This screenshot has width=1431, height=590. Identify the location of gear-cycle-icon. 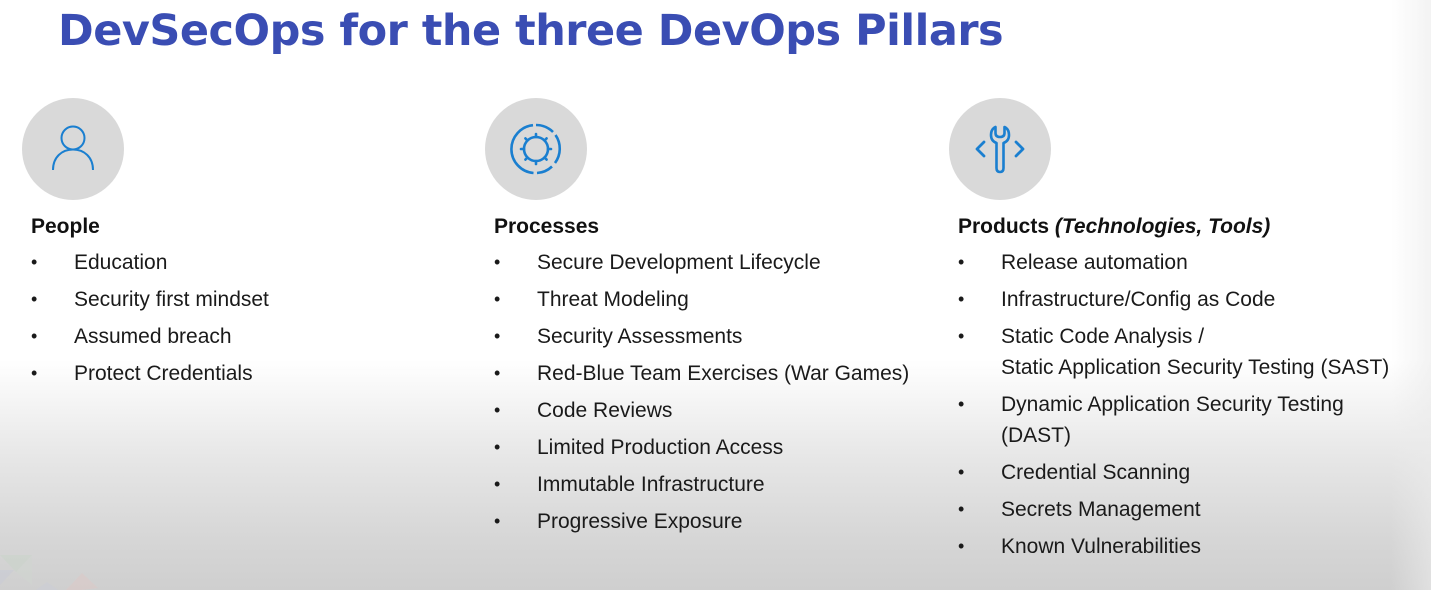
(536, 149).